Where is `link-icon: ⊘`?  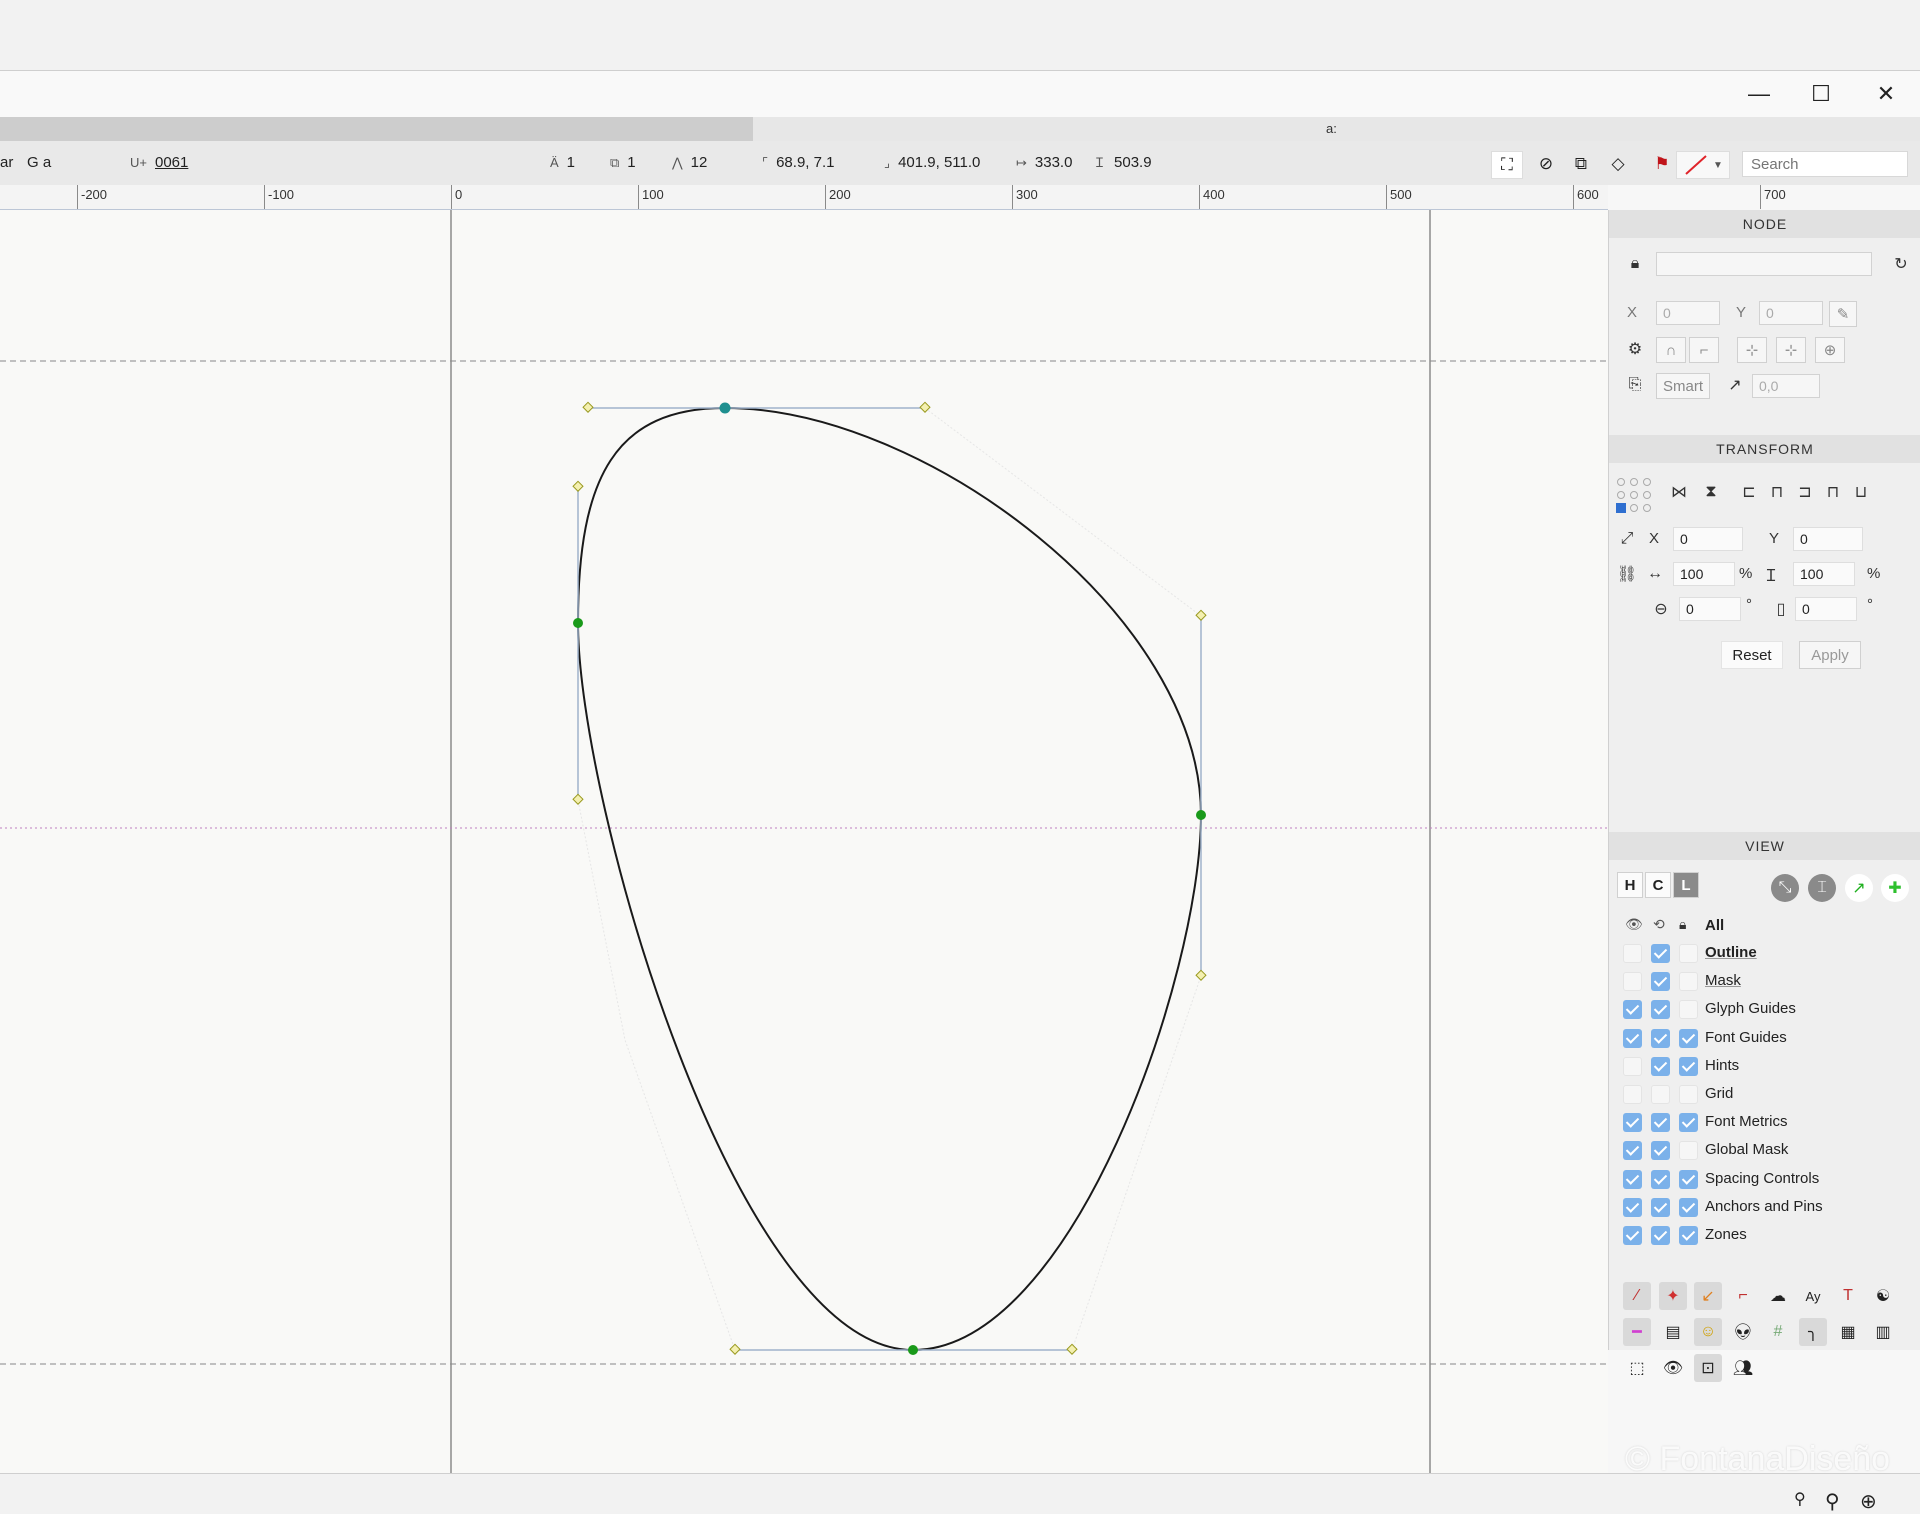 link-icon: ⊘ is located at coordinates (1546, 164).